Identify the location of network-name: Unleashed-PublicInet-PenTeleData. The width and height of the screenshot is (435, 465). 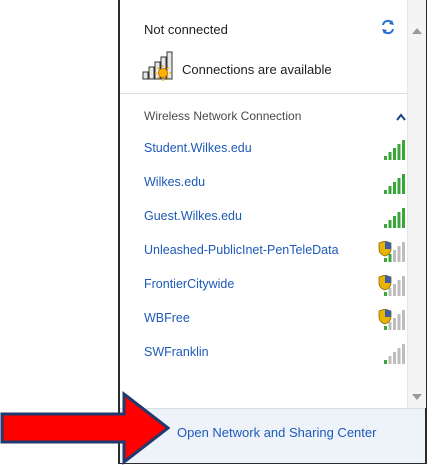
(241, 250).